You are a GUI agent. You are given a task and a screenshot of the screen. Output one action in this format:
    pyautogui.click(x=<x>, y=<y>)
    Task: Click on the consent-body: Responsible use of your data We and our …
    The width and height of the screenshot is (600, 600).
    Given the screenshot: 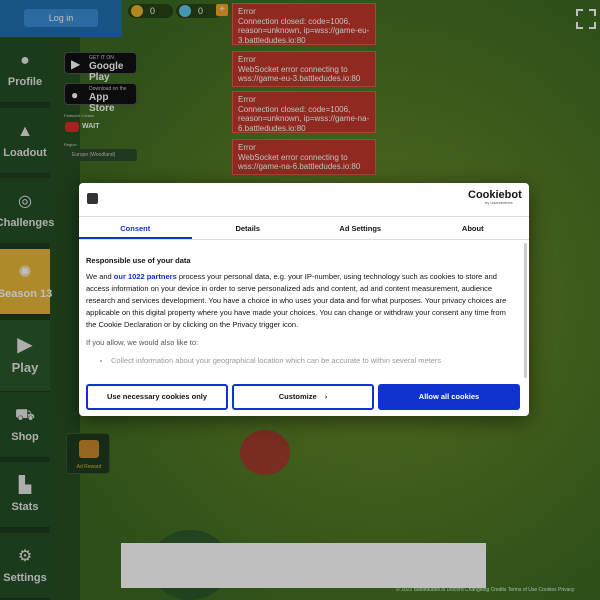 What is the action you would take?
    pyautogui.click(x=301, y=311)
    